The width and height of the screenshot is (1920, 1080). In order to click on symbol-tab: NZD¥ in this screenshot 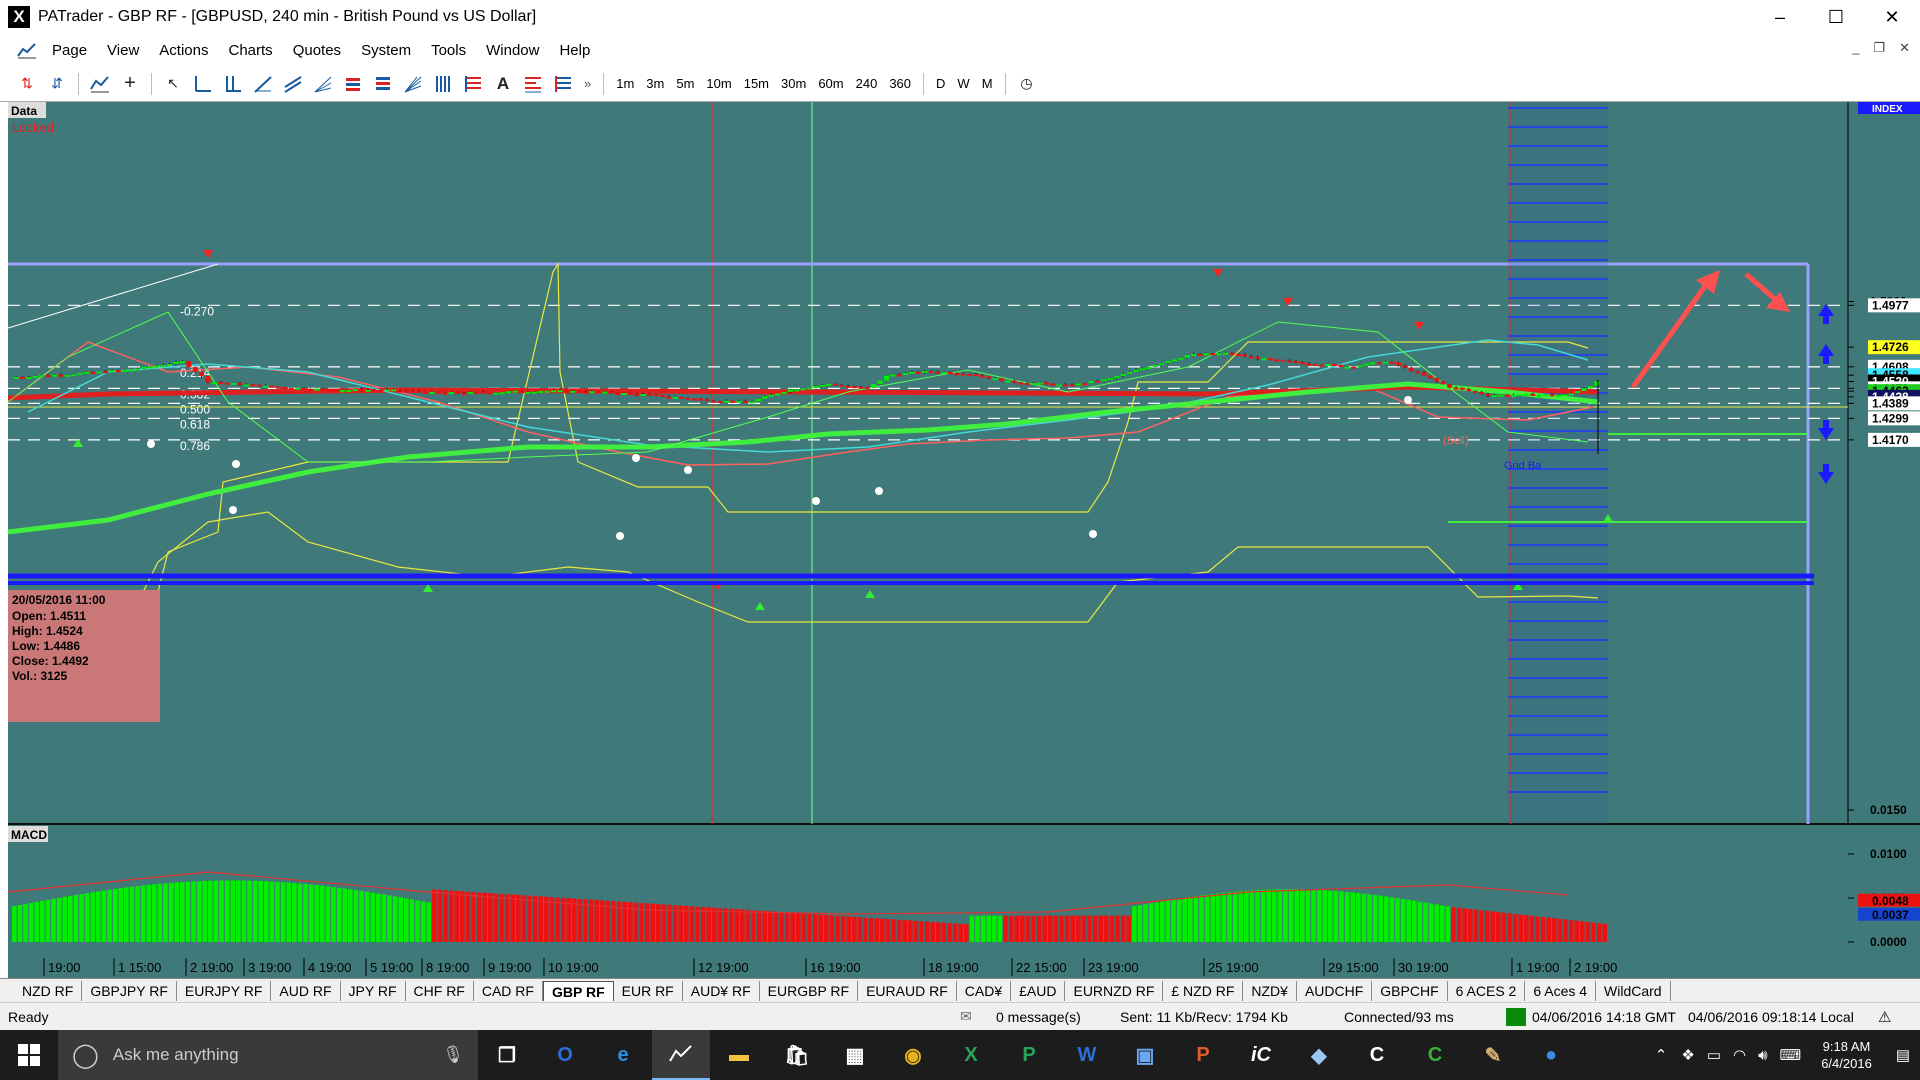, I will do `click(1270, 990)`.